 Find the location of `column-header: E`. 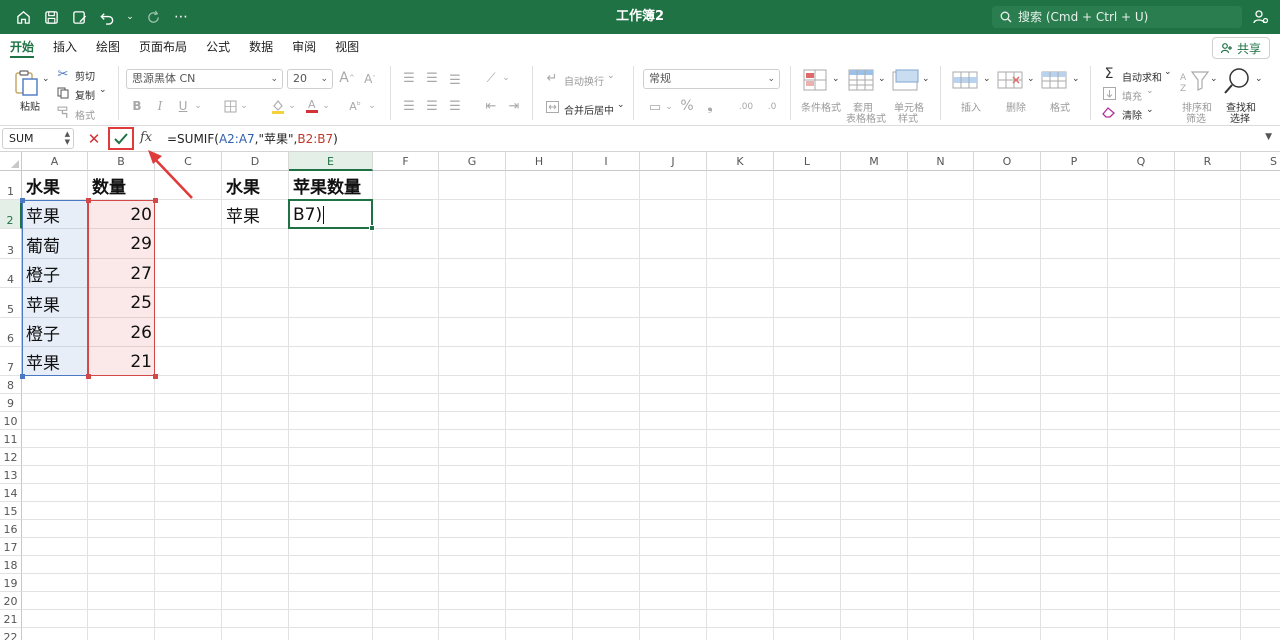

column-header: E is located at coordinates (331, 161).